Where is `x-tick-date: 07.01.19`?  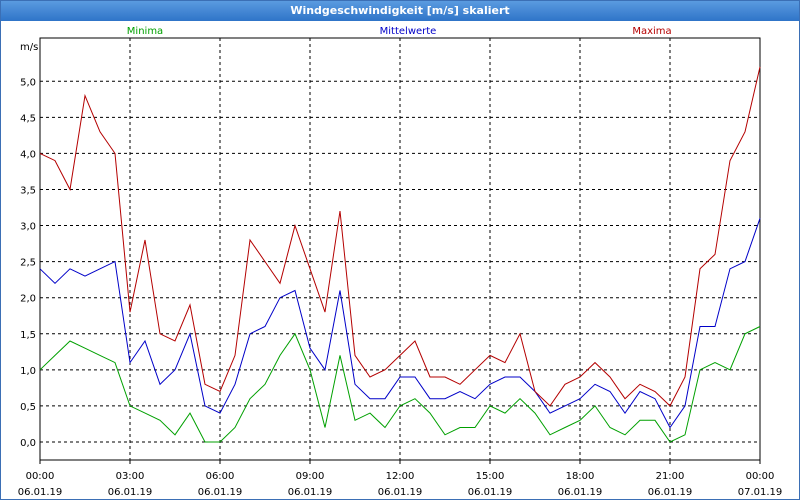 x-tick-date: 07.01.19 is located at coordinates (760, 492).